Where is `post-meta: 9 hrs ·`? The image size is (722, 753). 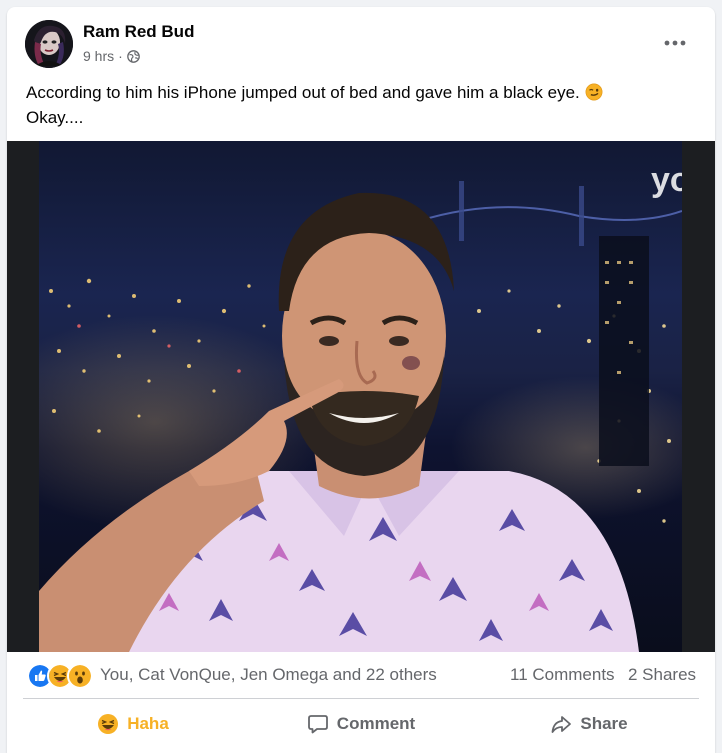 post-meta: 9 hrs · is located at coordinates (111, 56).